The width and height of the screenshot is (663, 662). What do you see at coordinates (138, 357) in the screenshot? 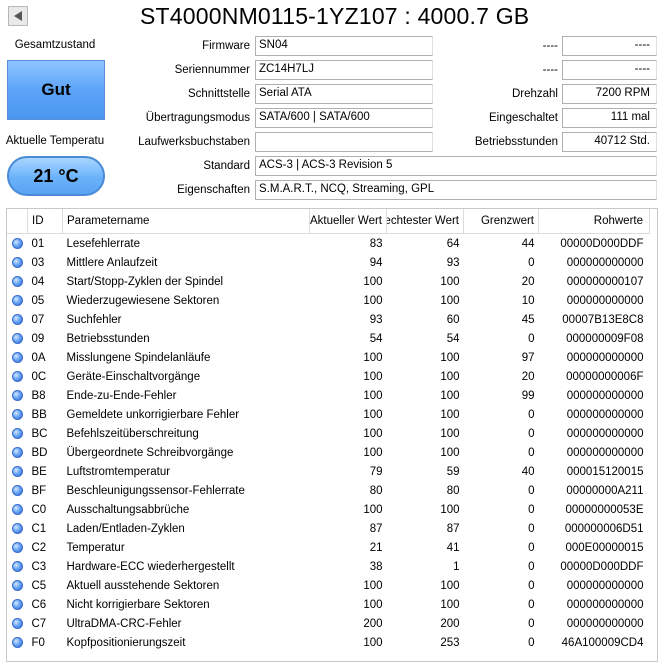
I see `cell-name: Misslungene Spindelanläufe` at bounding box center [138, 357].